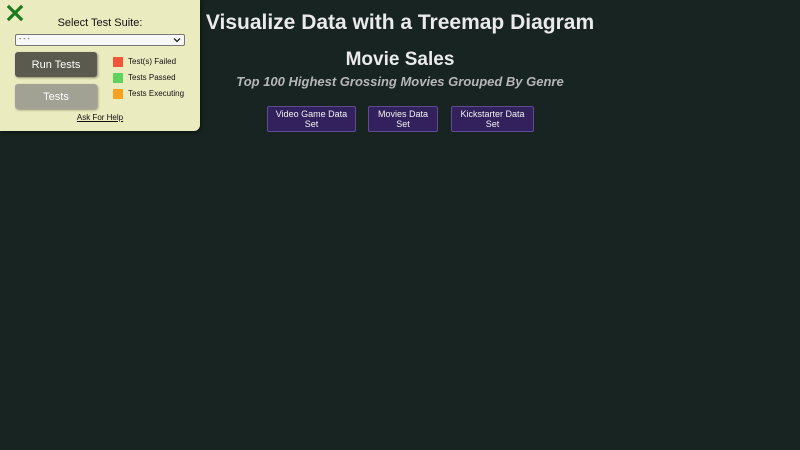 The width and height of the screenshot is (800, 450). What do you see at coordinates (100, 117) in the screenshot?
I see `ask-for-help-link: Ask For Help` at bounding box center [100, 117].